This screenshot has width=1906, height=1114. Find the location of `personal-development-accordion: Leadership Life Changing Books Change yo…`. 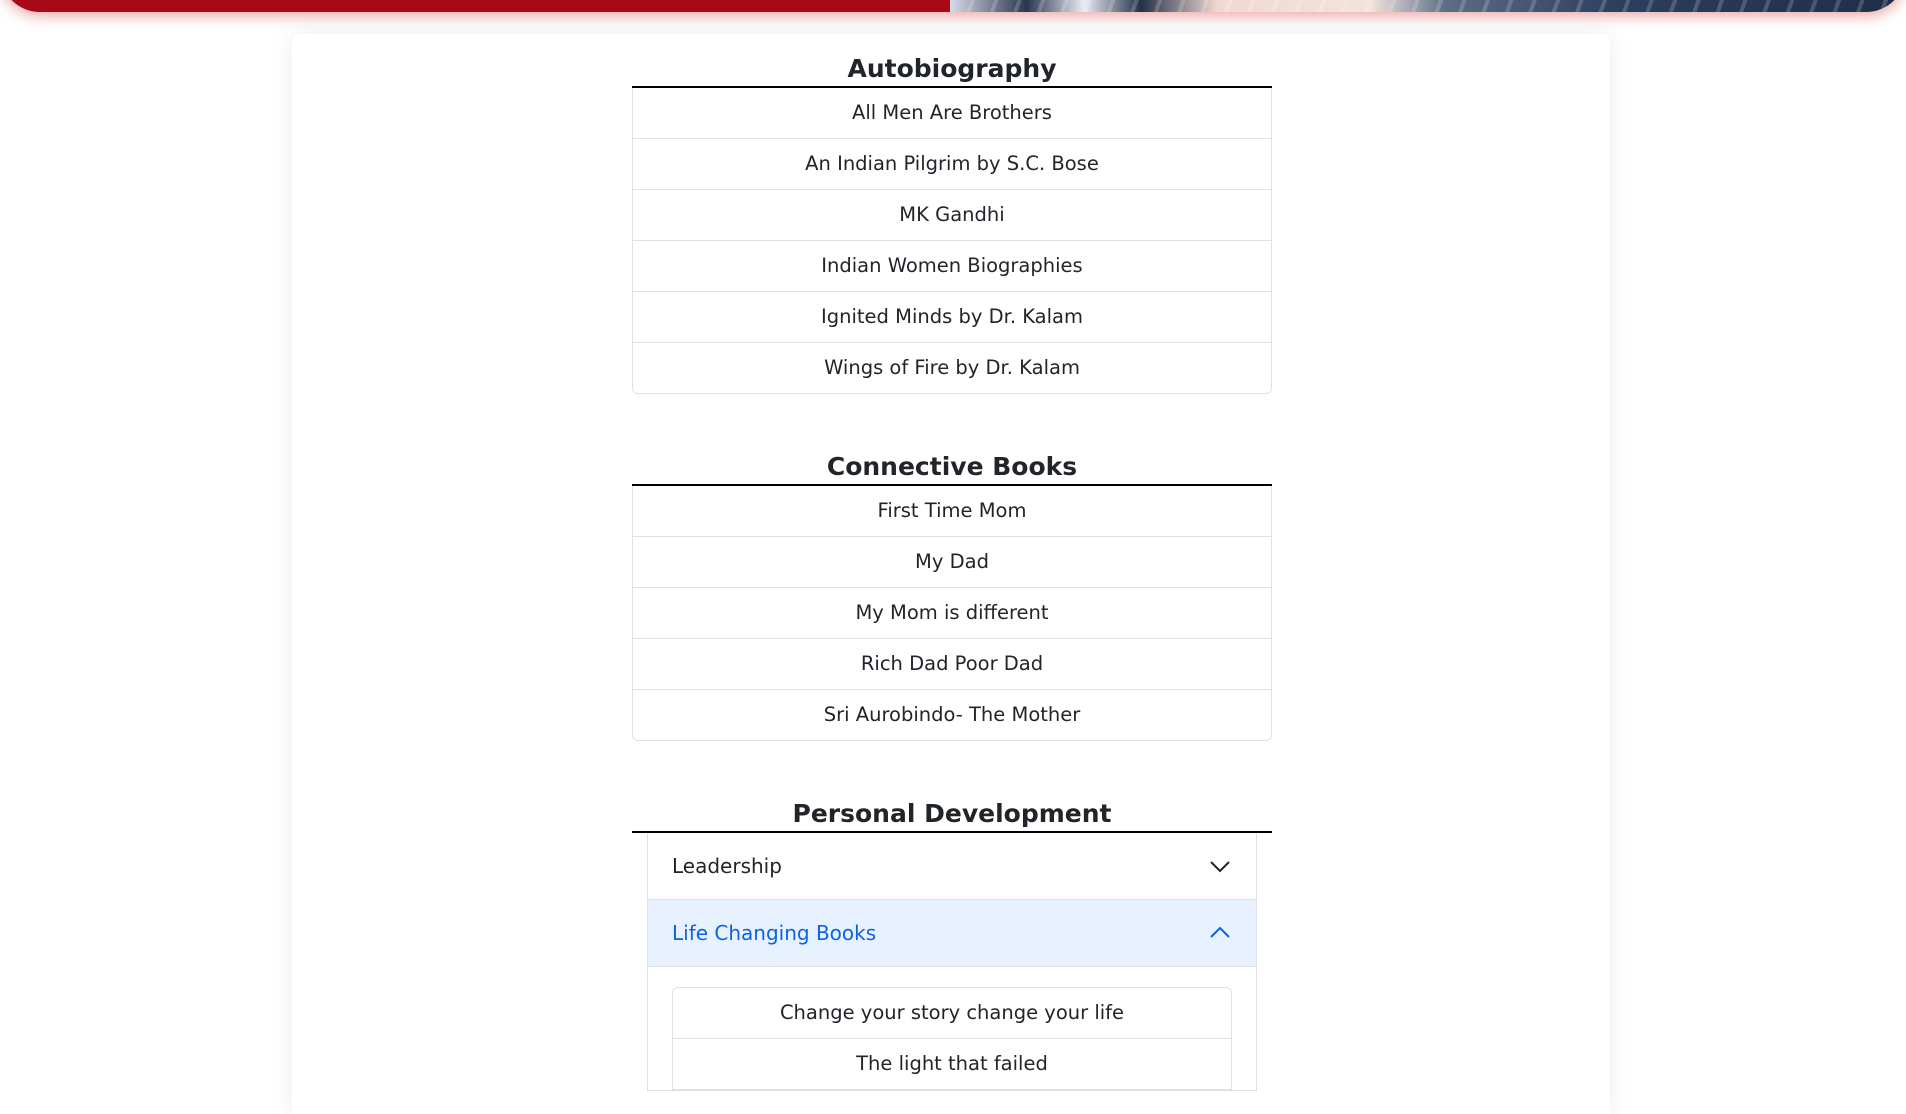

personal-development-accordion: Leadership Life Changing Books Change yo… is located at coordinates (952, 962).